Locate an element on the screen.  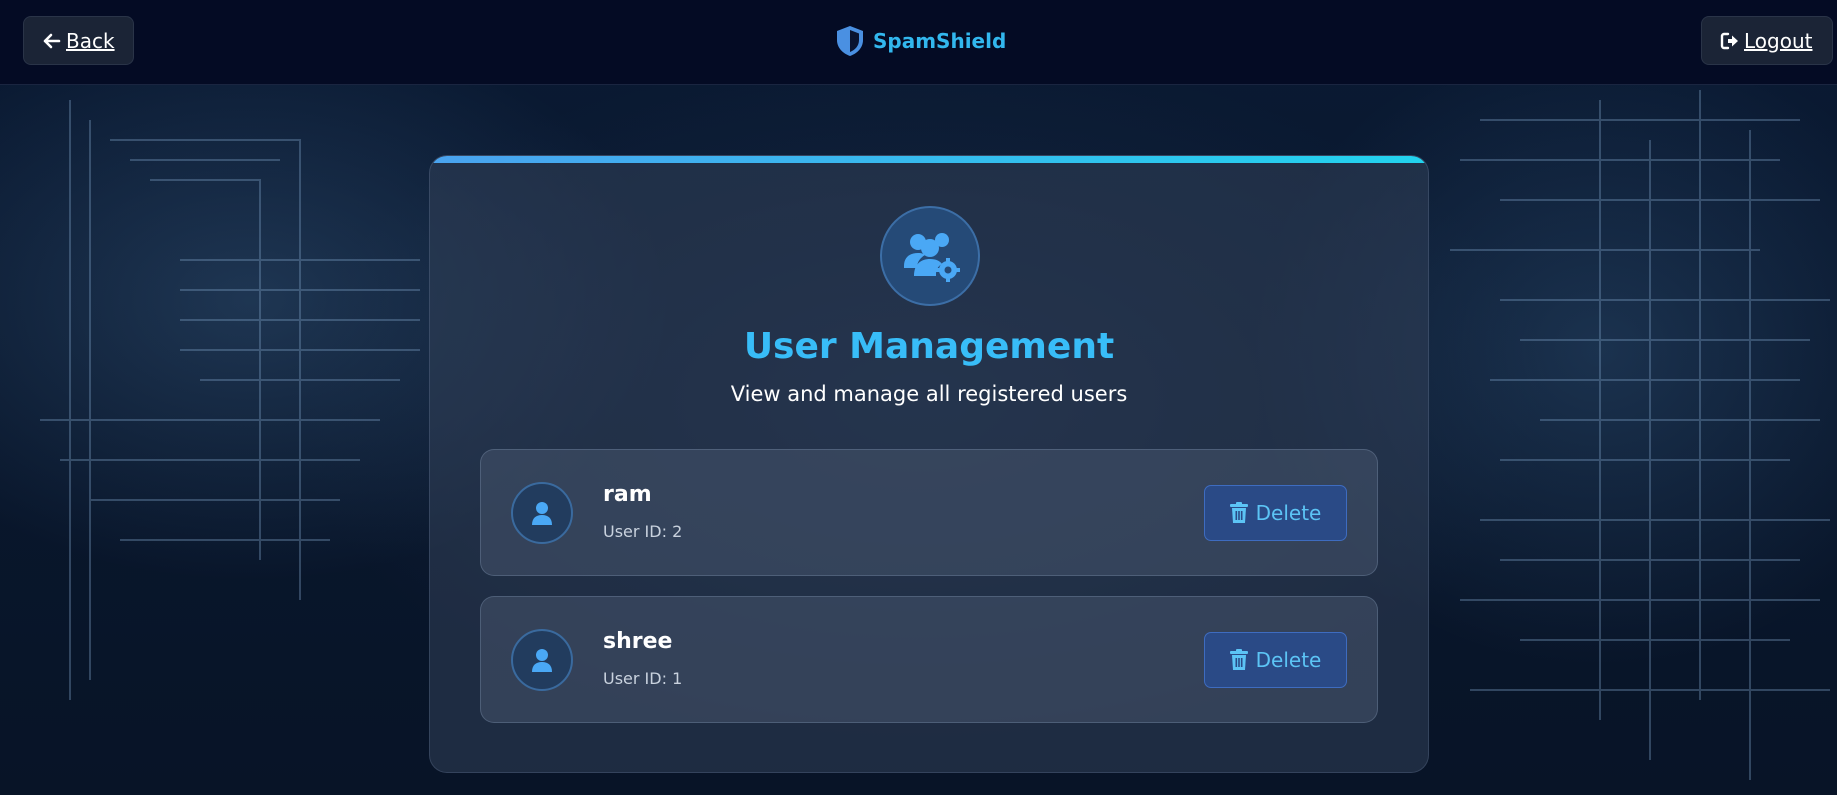
user-name: shree is located at coordinates (638, 641).